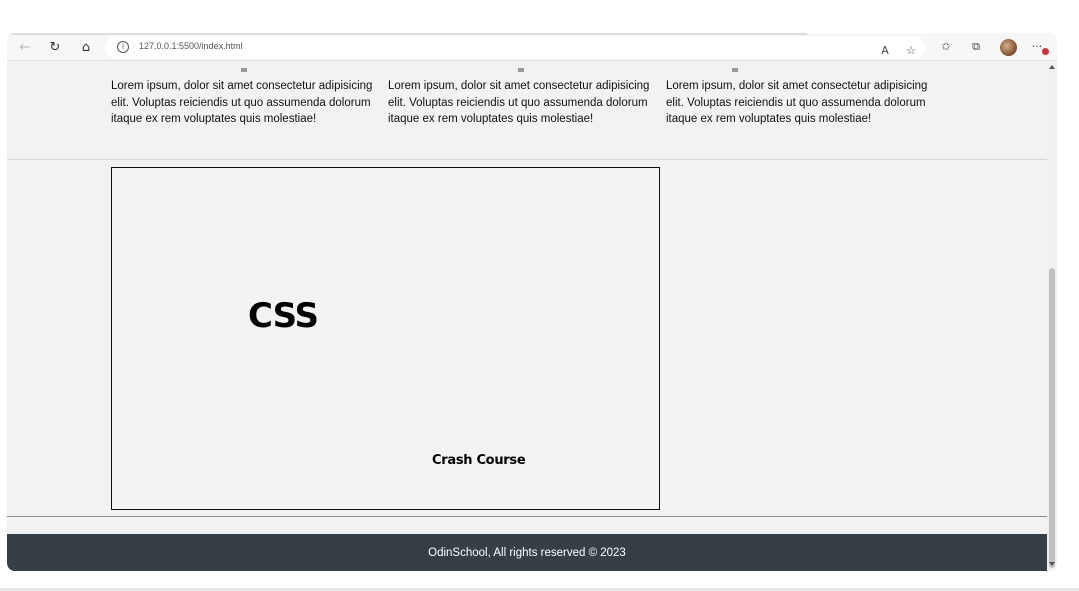 This screenshot has width=1079, height=591. I want to click on home-icon: ⌂, so click(86, 47).